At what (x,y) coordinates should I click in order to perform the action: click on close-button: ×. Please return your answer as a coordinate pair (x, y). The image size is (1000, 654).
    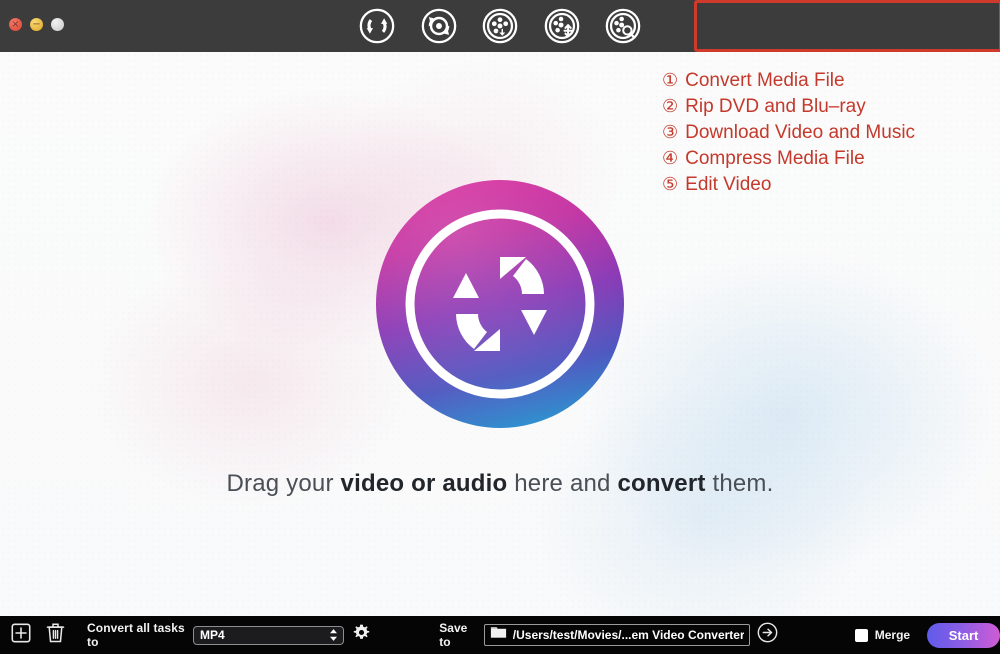
    Looking at the image, I should click on (15, 24).